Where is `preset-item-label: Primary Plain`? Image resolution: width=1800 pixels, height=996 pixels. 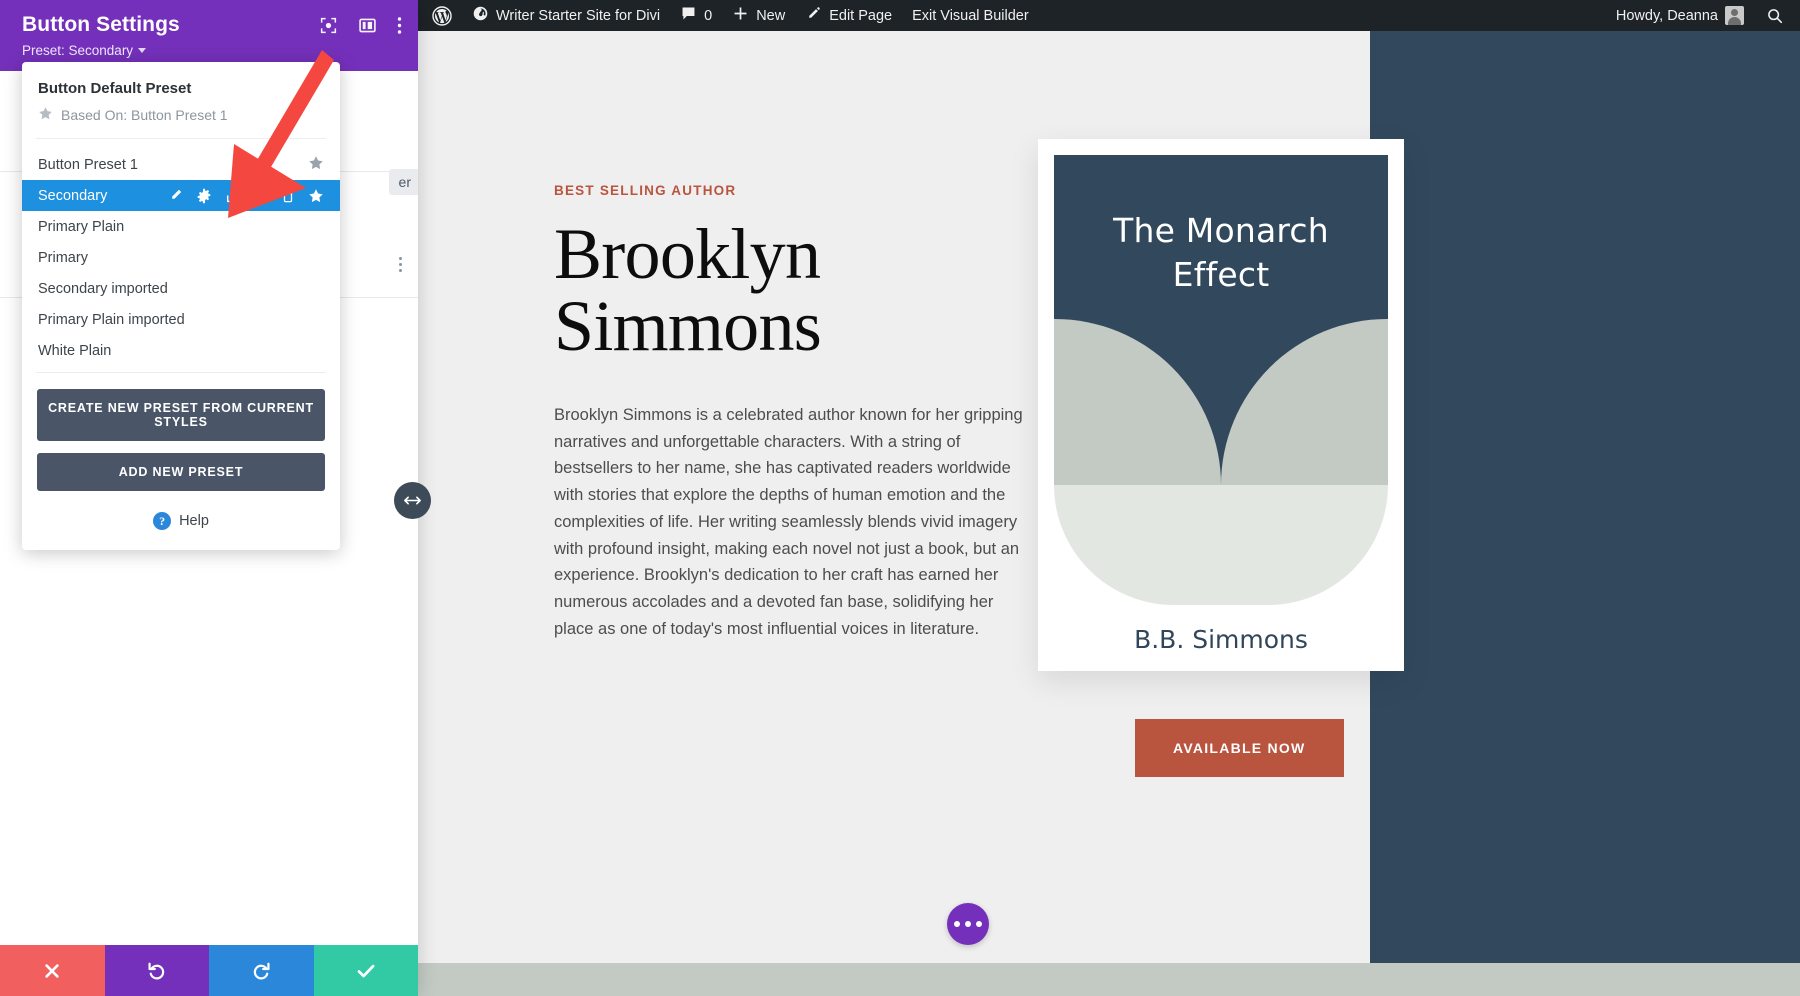
preset-item-label: Primary Plain is located at coordinates (81, 226).